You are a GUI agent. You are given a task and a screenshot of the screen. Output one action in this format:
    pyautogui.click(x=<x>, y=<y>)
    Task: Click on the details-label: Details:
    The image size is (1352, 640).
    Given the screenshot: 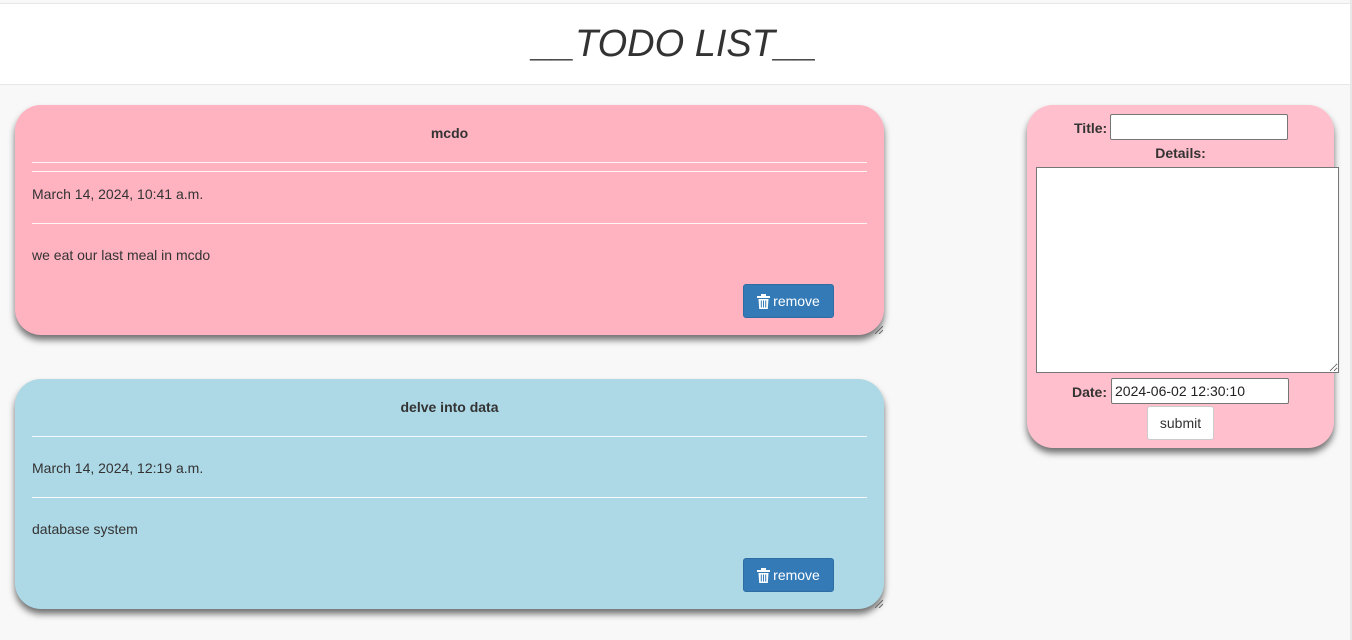 What is the action you would take?
    pyautogui.click(x=1180, y=153)
    